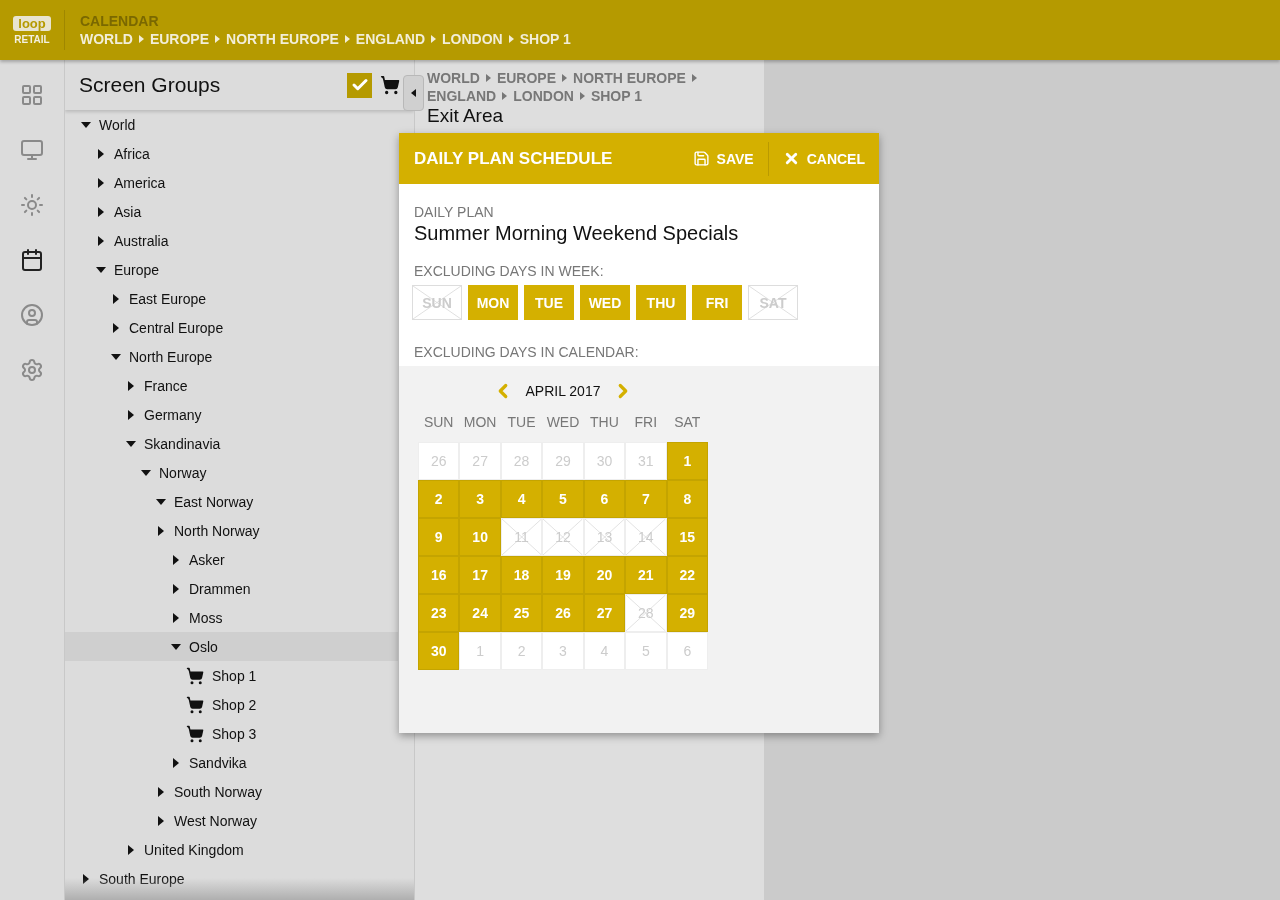 This screenshot has height=900, width=1280. Describe the element at coordinates (231, 820) in the screenshot. I see `tree-item: West Norway` at that location.